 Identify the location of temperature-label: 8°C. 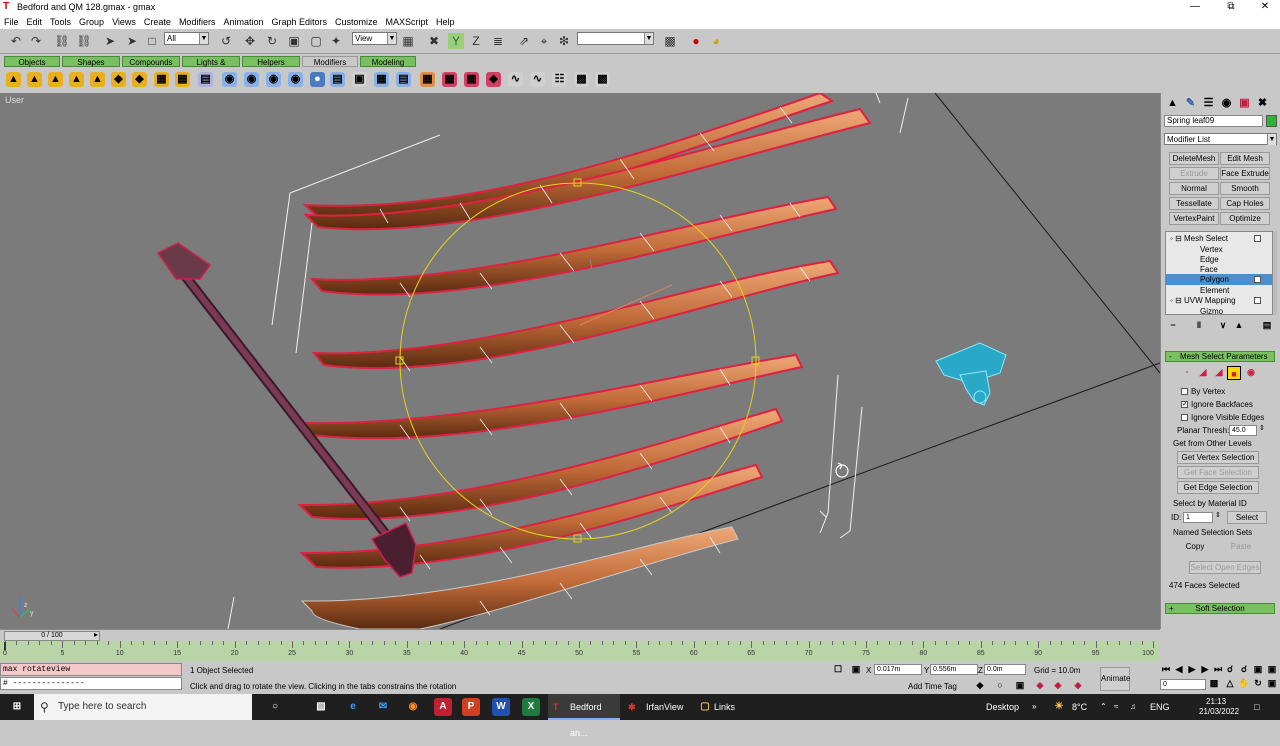
(1079, 707).